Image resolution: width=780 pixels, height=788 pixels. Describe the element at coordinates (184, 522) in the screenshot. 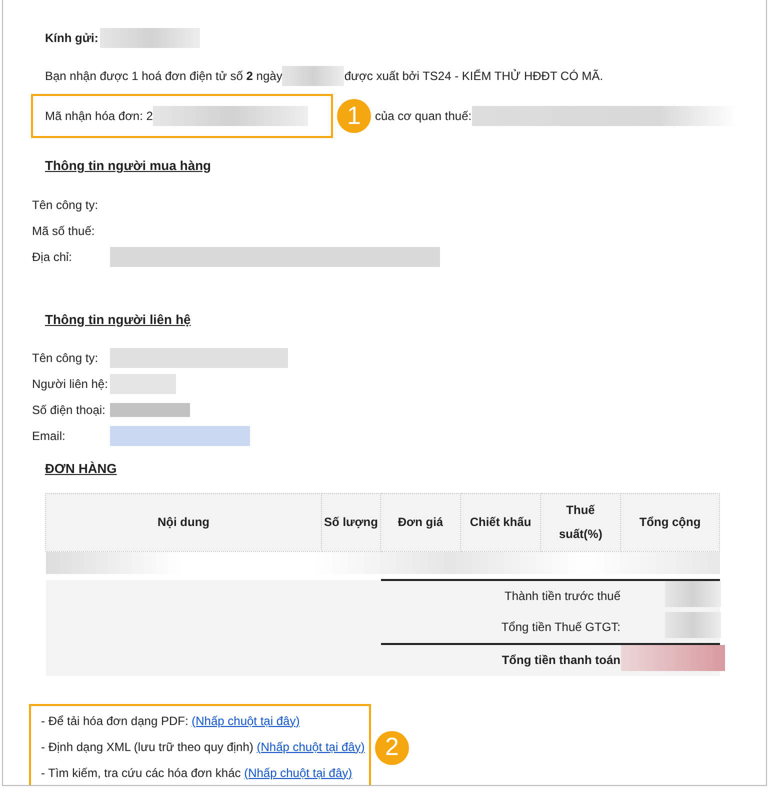

I see `column-header: Nội dung` at that location.